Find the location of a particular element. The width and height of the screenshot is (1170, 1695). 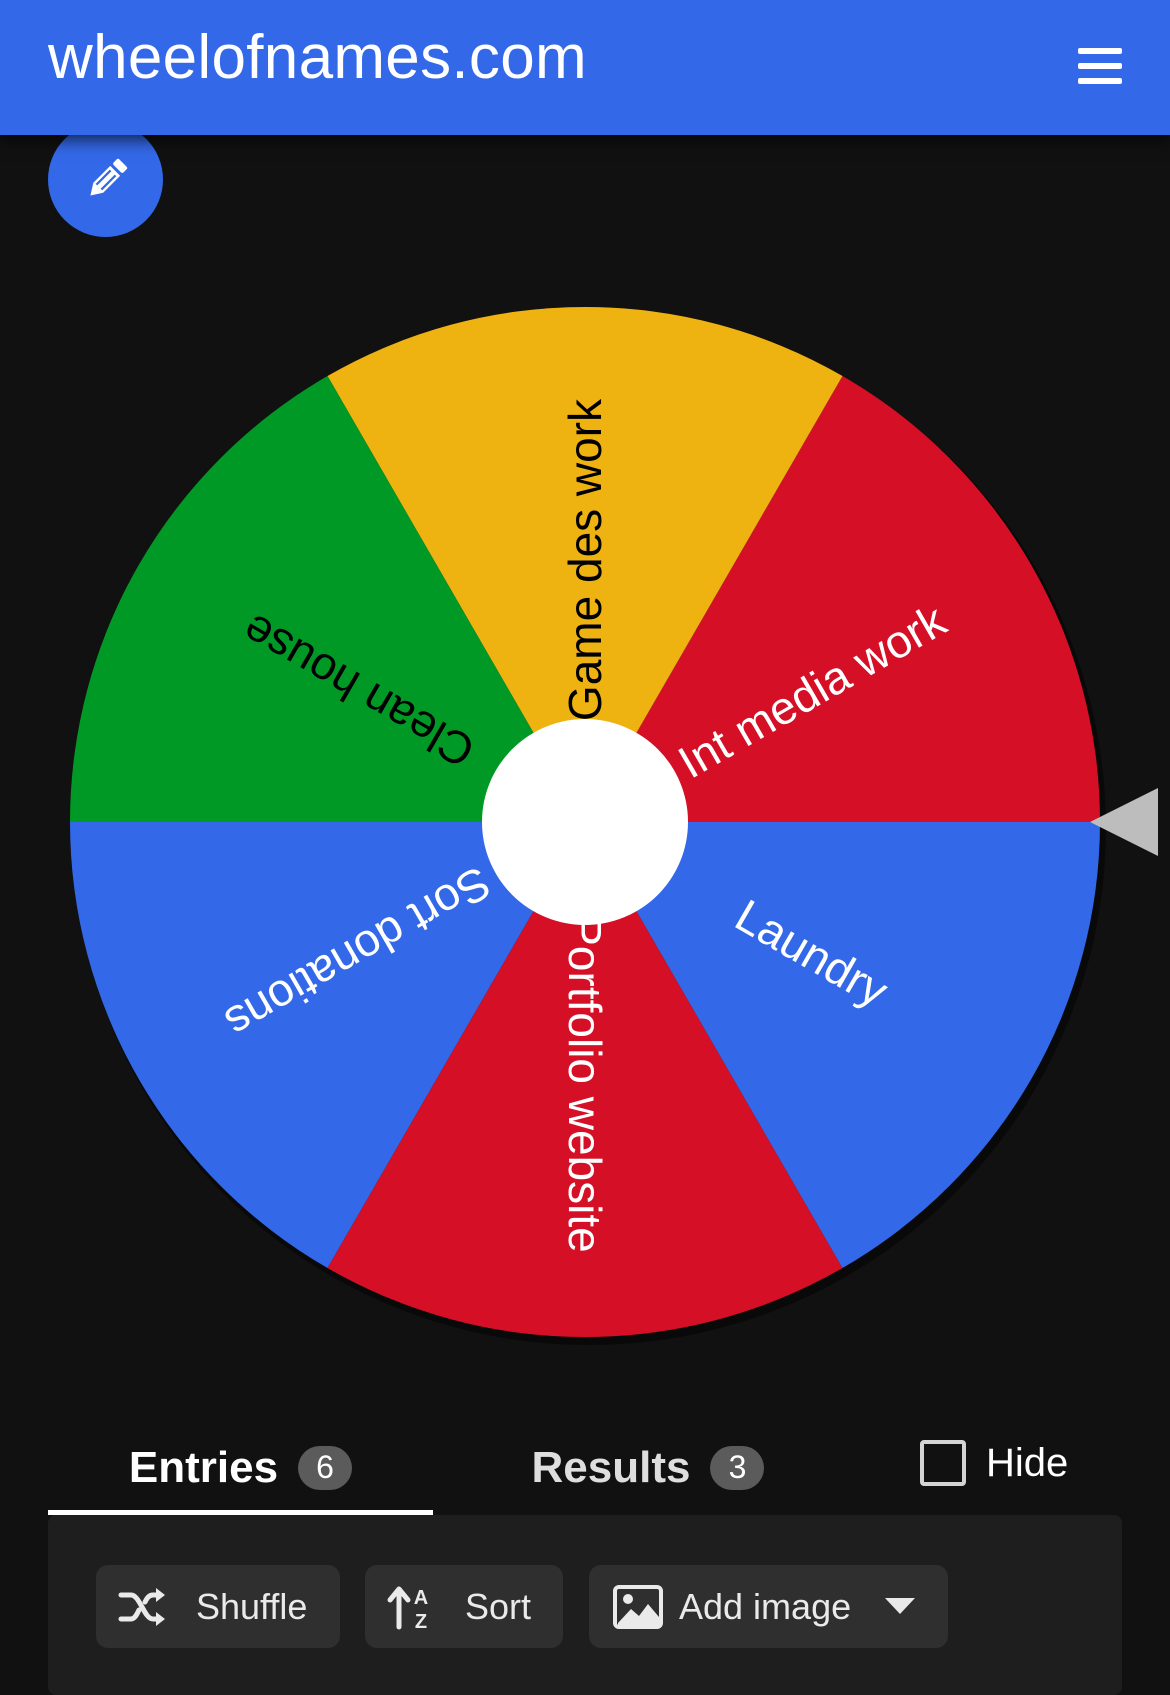

shuffle-label: Shuffle is located at coordinates (252, 1606).